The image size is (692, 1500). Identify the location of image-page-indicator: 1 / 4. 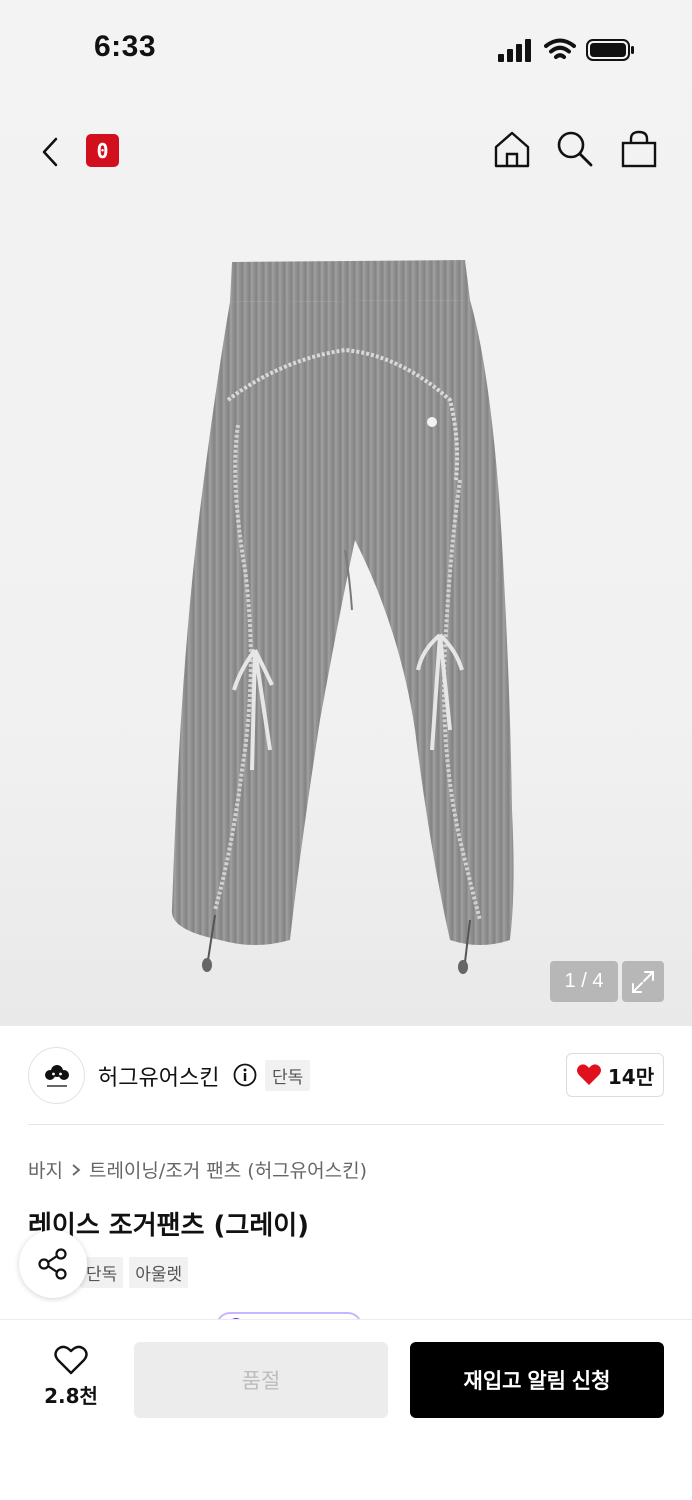
(584, 981).